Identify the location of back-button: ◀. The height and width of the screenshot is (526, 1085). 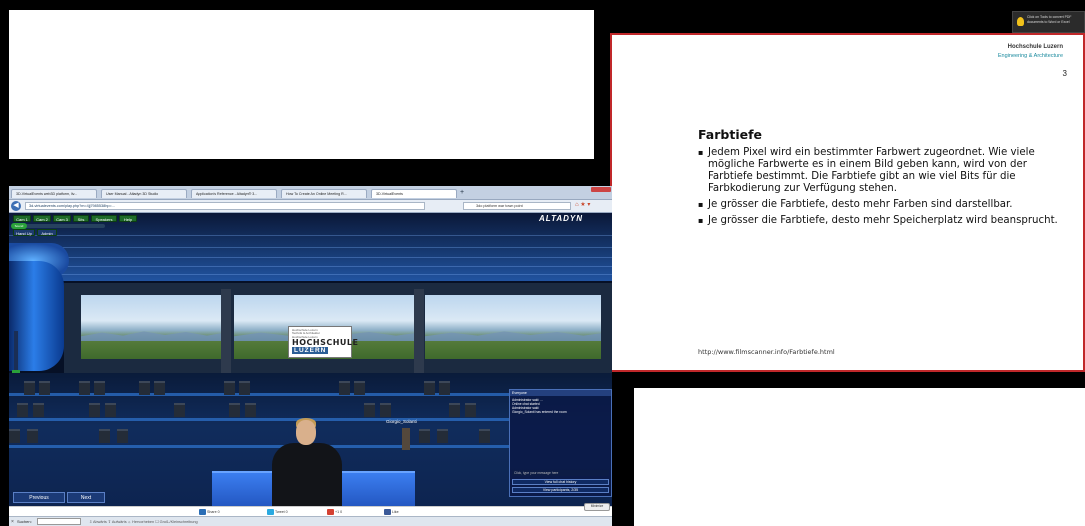
(16, 206).